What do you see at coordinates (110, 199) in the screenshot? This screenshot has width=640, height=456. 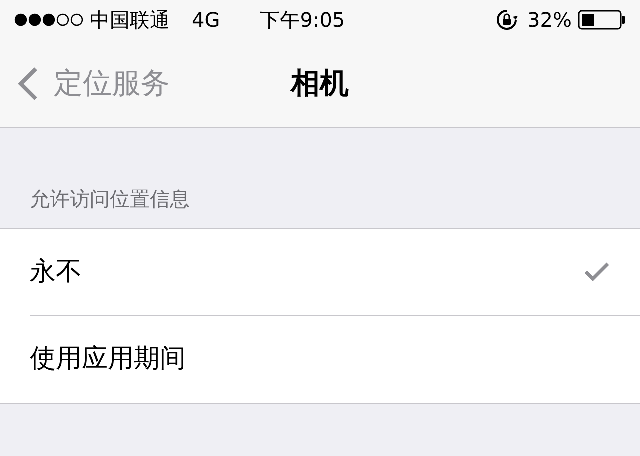 I see `section-header: 允许访问位置信息` at bounding box center [110, 199].